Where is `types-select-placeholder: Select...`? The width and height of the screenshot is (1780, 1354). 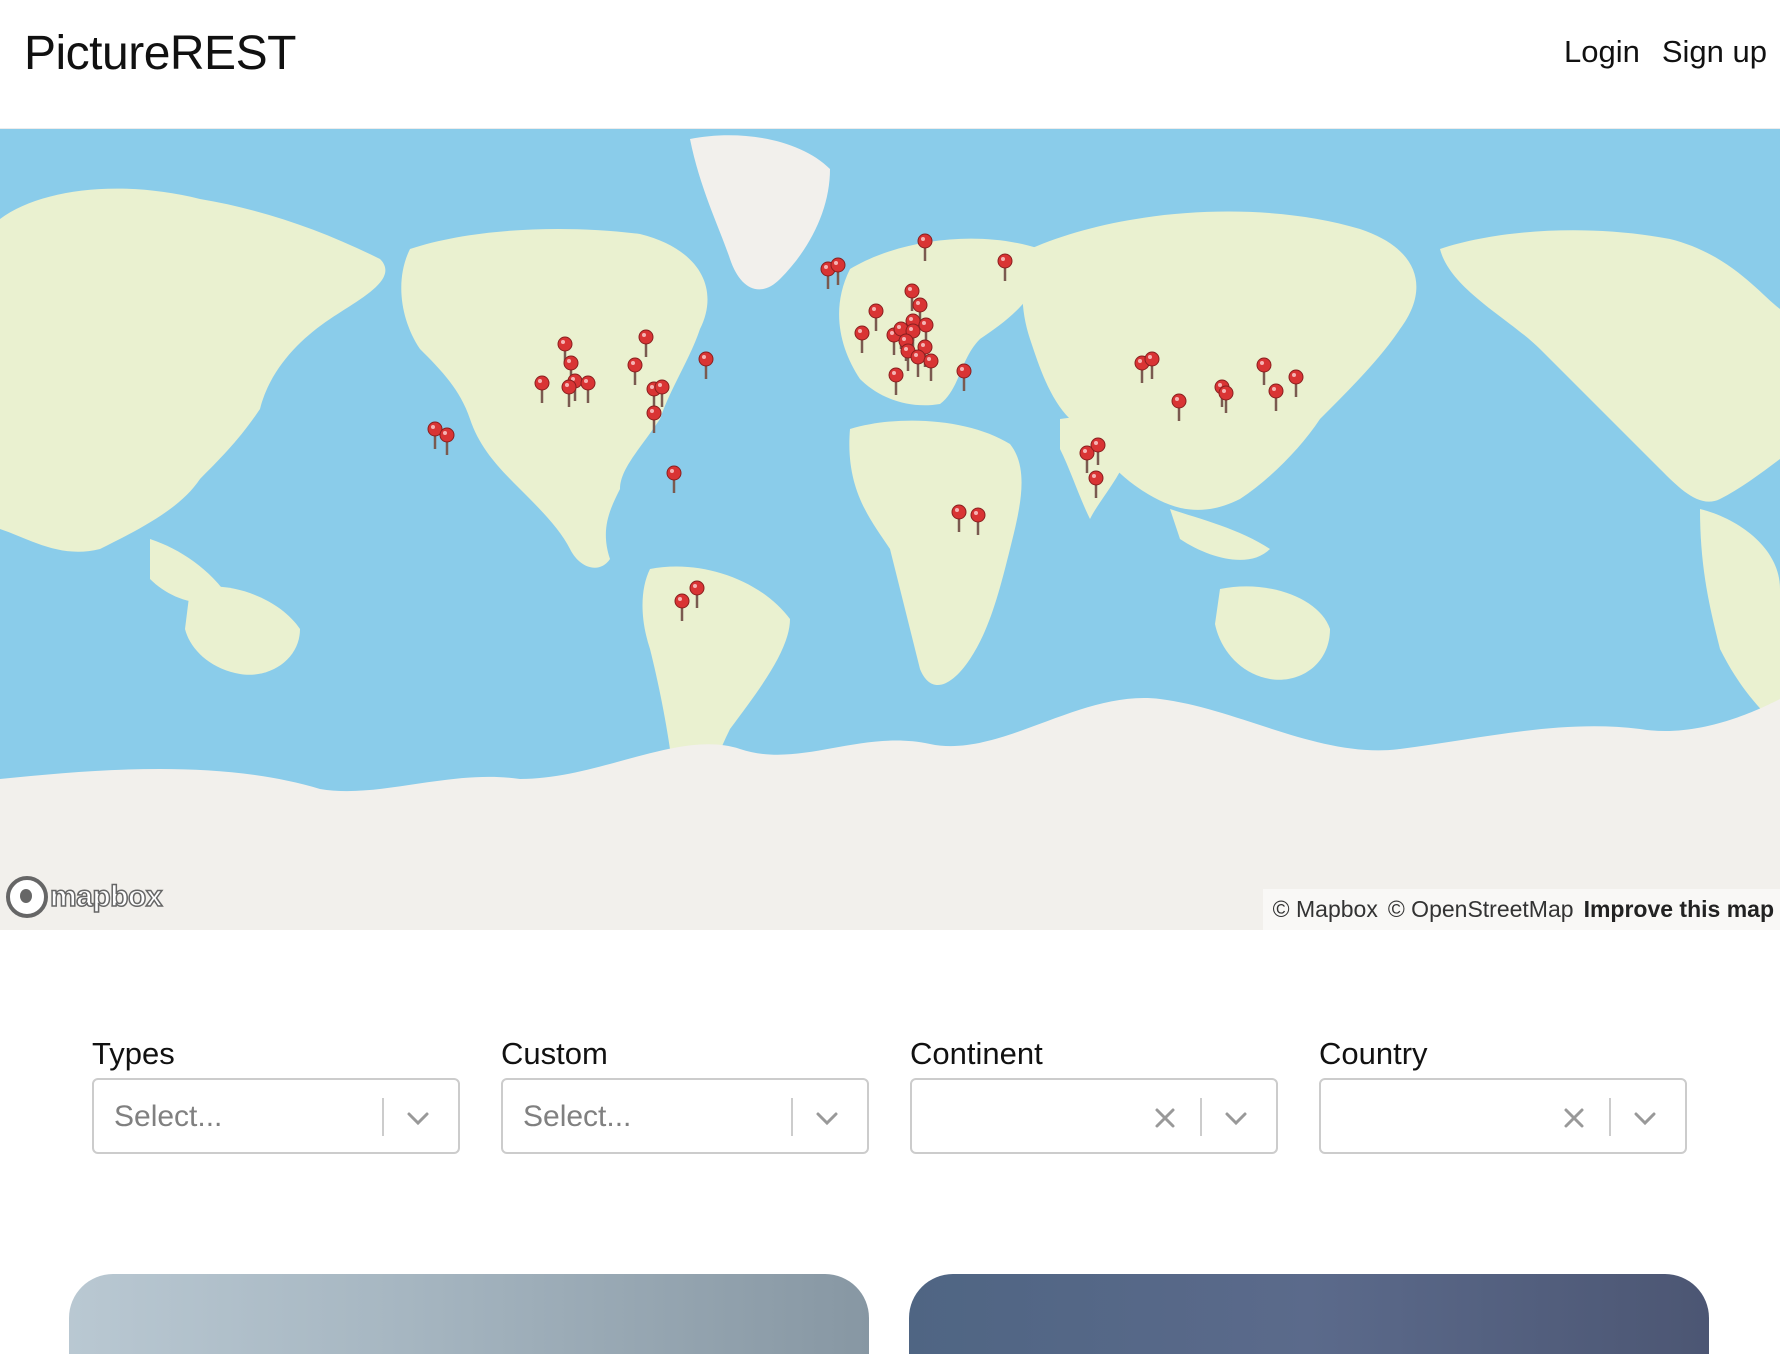
types-select-placeholder: Select... is located at coordinates (168, 1116).